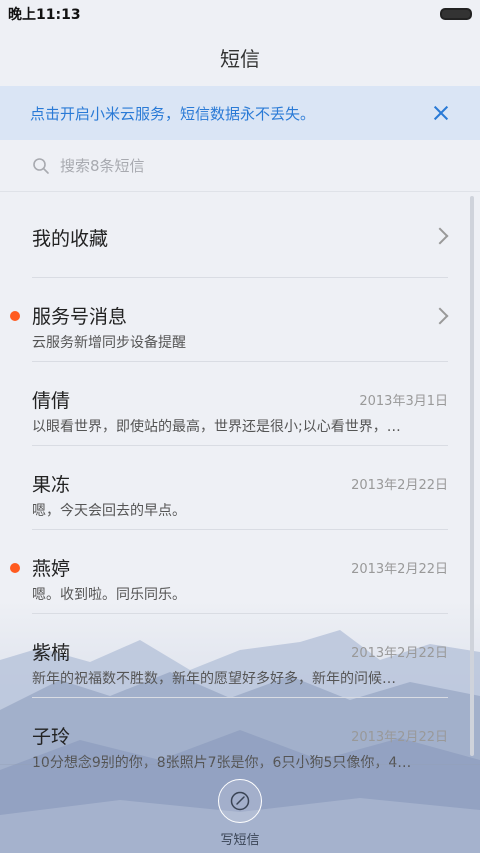 This screenshot has height=853, width=480. I want to click on header: 短信, so click(240, 57).